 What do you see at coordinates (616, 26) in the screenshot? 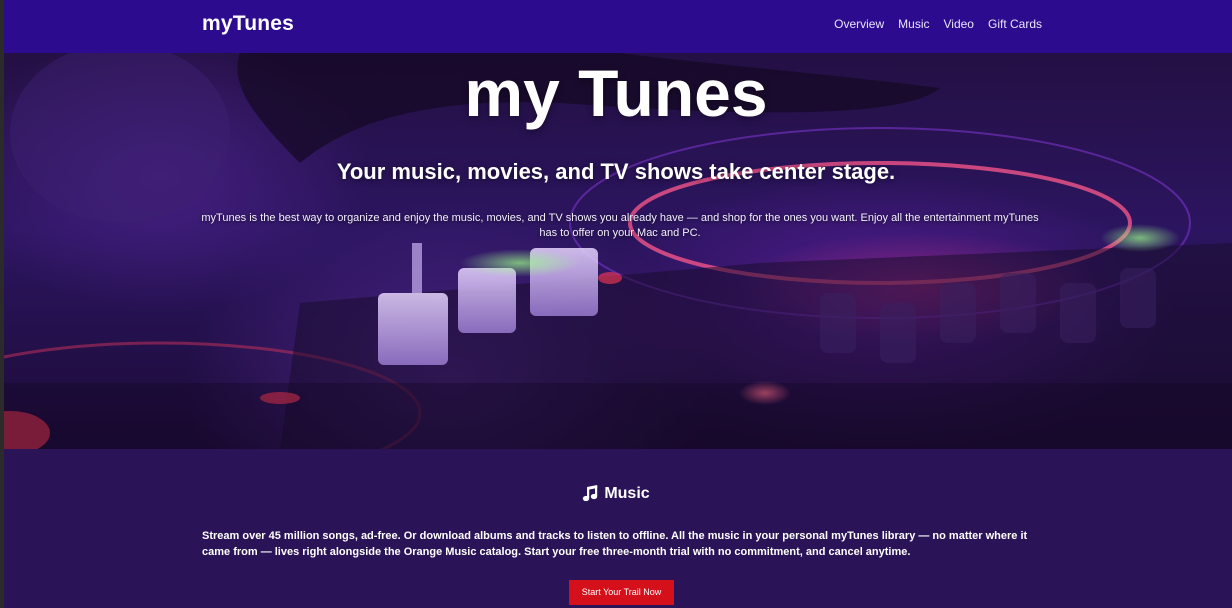
I see `navbar: myTunes Overview Music Video Gift Cards` at bounding box center [616, 26].